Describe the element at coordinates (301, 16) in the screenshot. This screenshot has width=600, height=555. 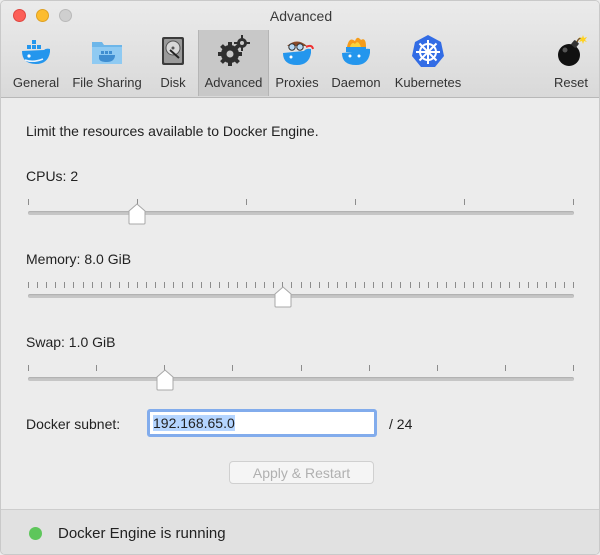
I see `window-title: Advanced` at that location.